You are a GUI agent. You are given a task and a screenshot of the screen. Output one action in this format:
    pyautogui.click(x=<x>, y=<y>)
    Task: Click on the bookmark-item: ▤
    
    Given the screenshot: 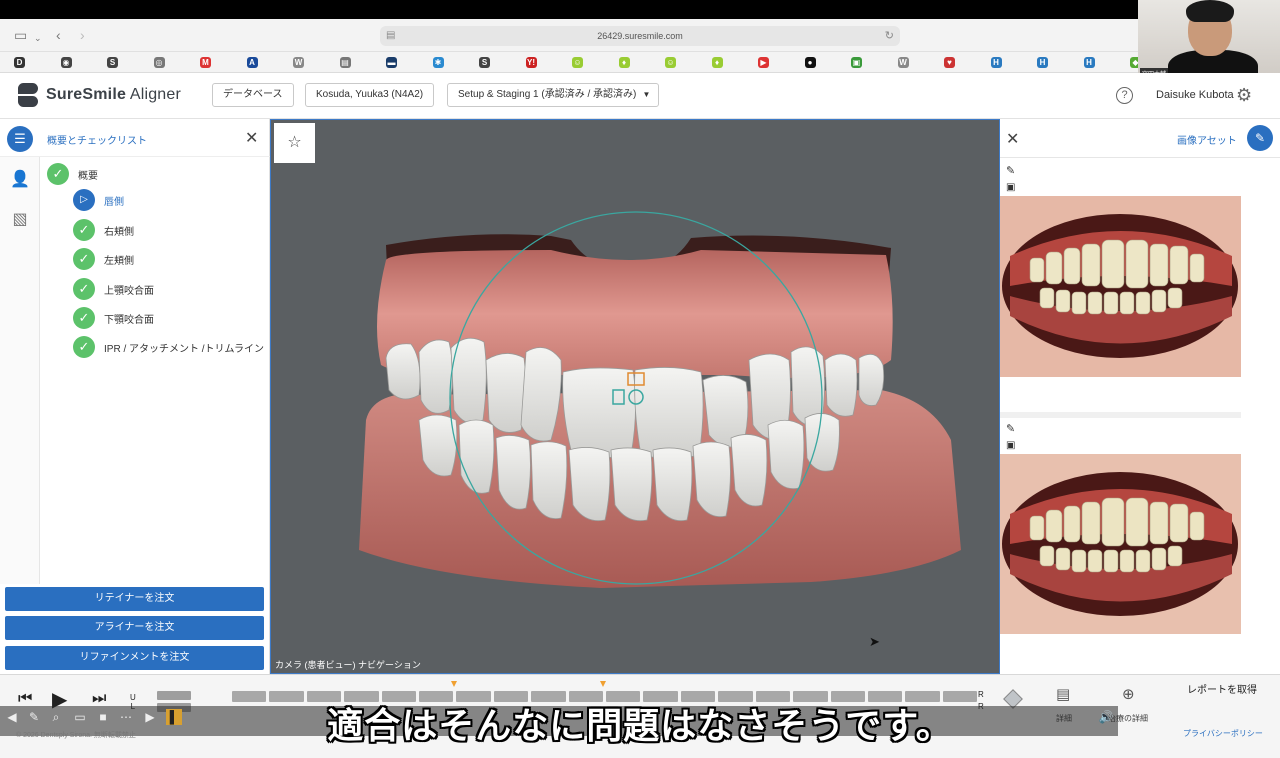 What is the action you would take?
    pyautogui.click(x=363, y=62)
    